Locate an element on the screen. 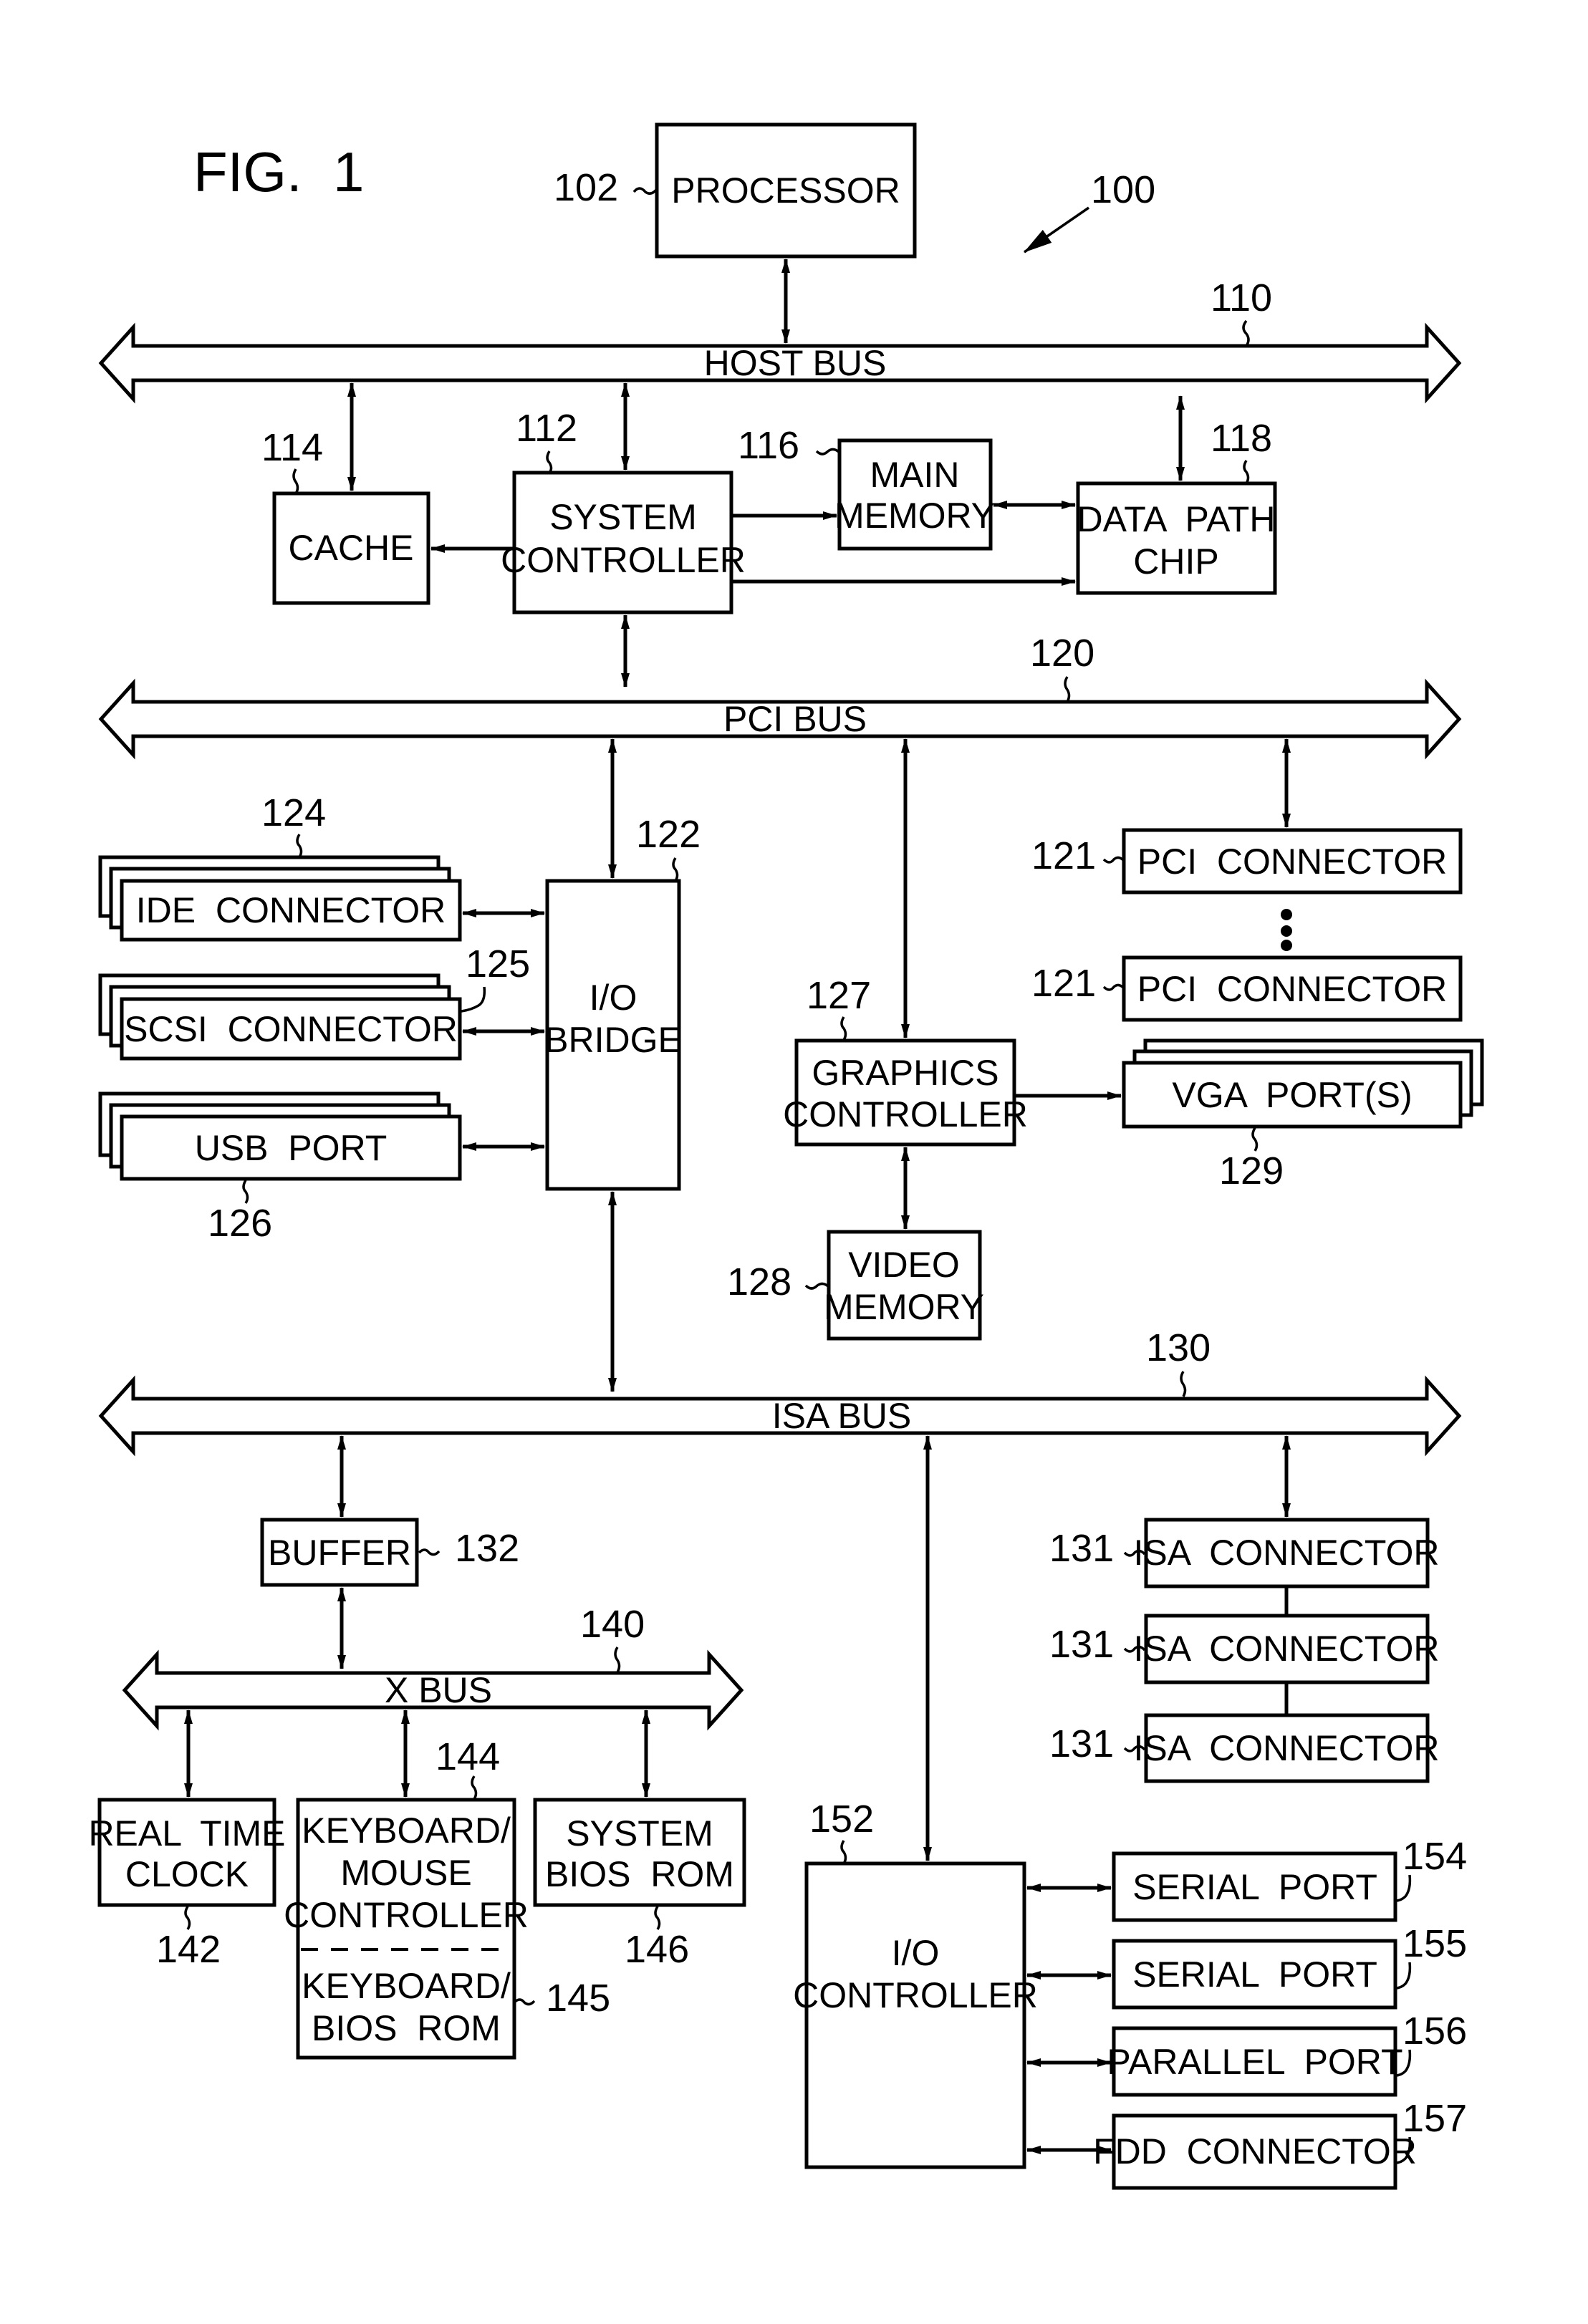 Image resolution: width=1588 pixels, height=2324 pixels. ref-121-a: 121 is located at coordinates (1063, 856).